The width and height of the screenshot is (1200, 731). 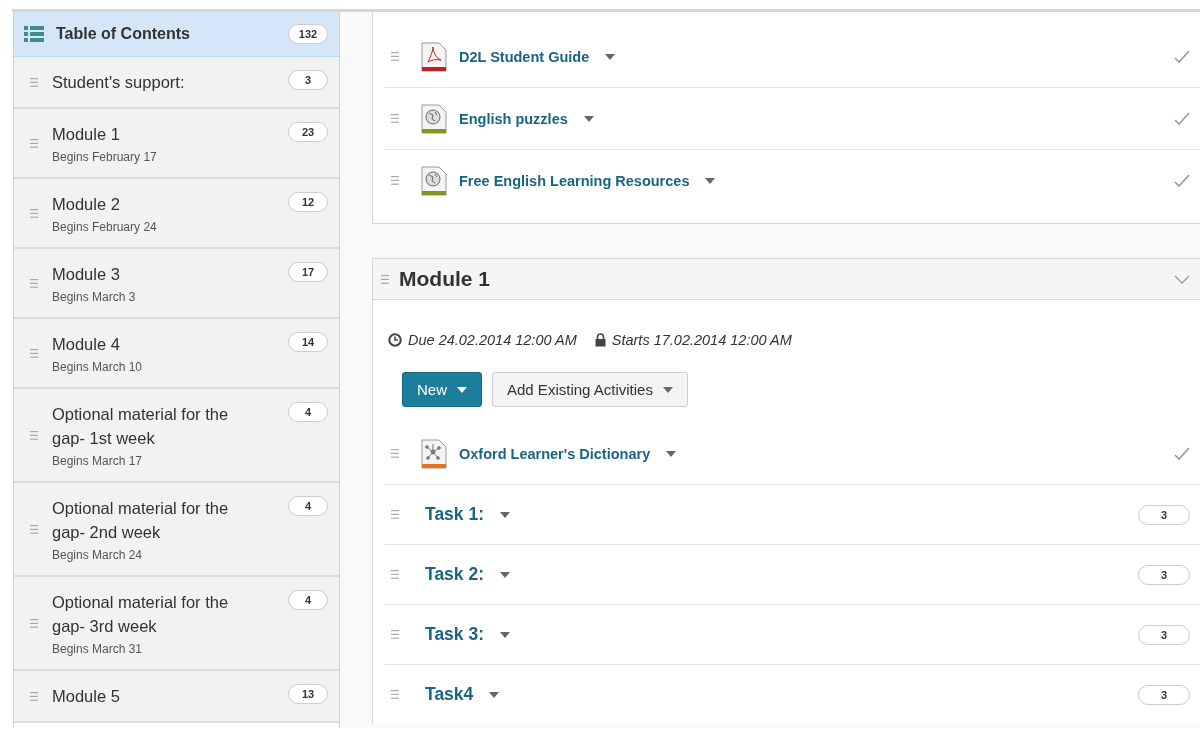 What do you see at coordinates (600, 340) in the screenshot?
I see `lock-icon` at bounding box center [600, 340].